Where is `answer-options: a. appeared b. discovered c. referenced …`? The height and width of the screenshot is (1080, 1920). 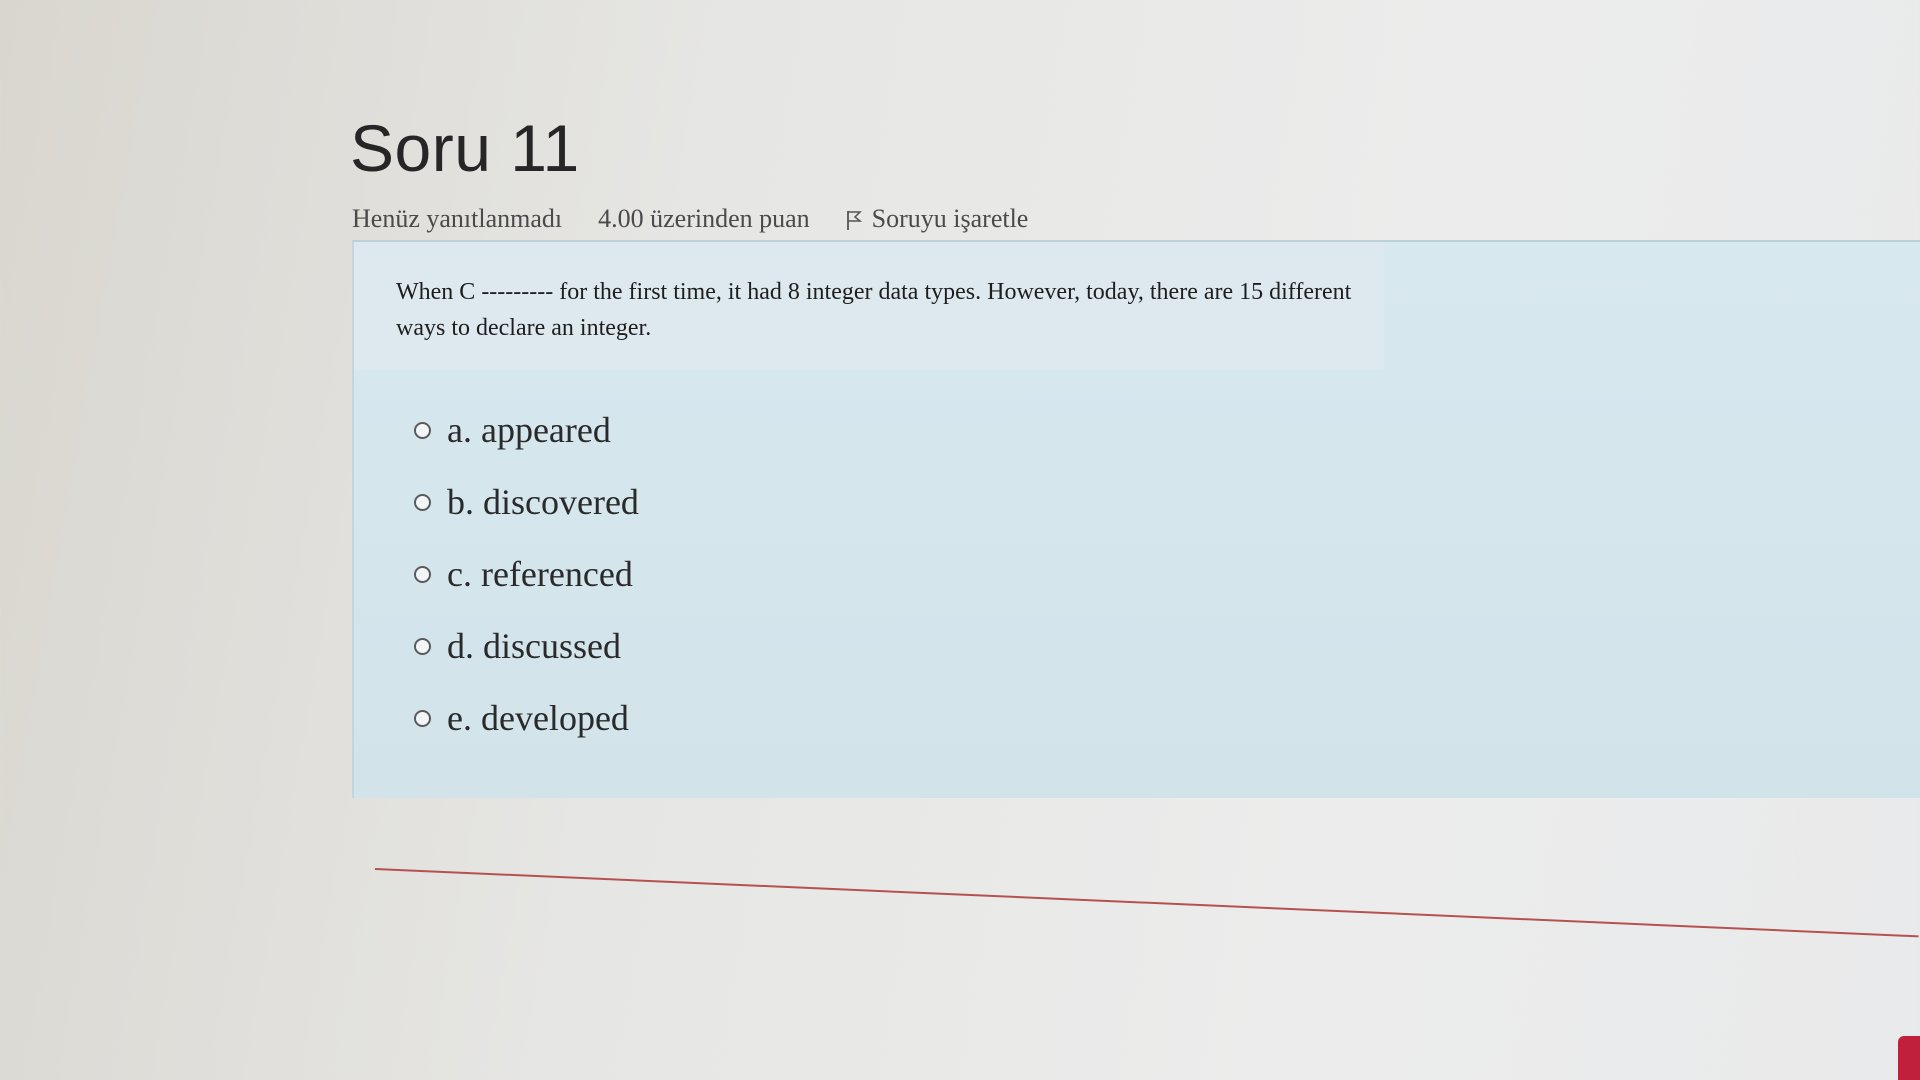
answer-options: a. appeared b. discovered c. referenced … is located at coordinates (526, 590).